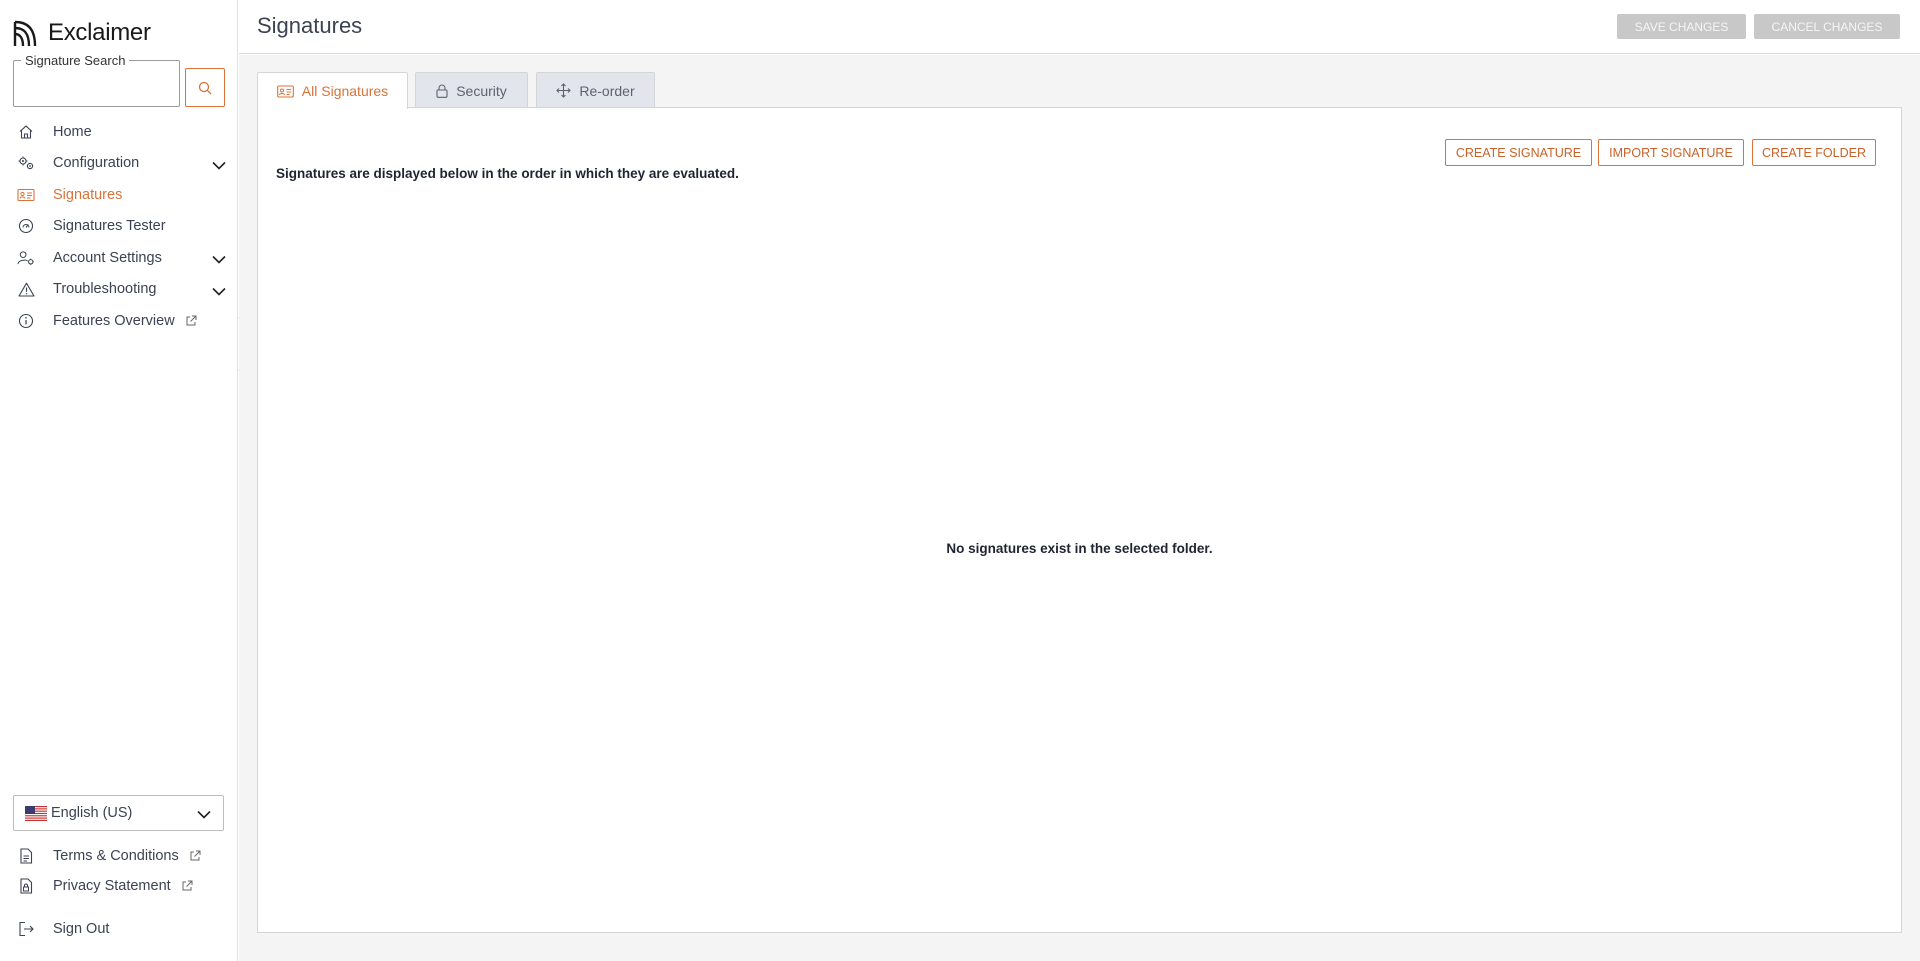 The image size is (1920, 961). What do you see at coordinates (26, 226) in the screenshot?
I see `gauge-icon` at bounding box center [26, 226].